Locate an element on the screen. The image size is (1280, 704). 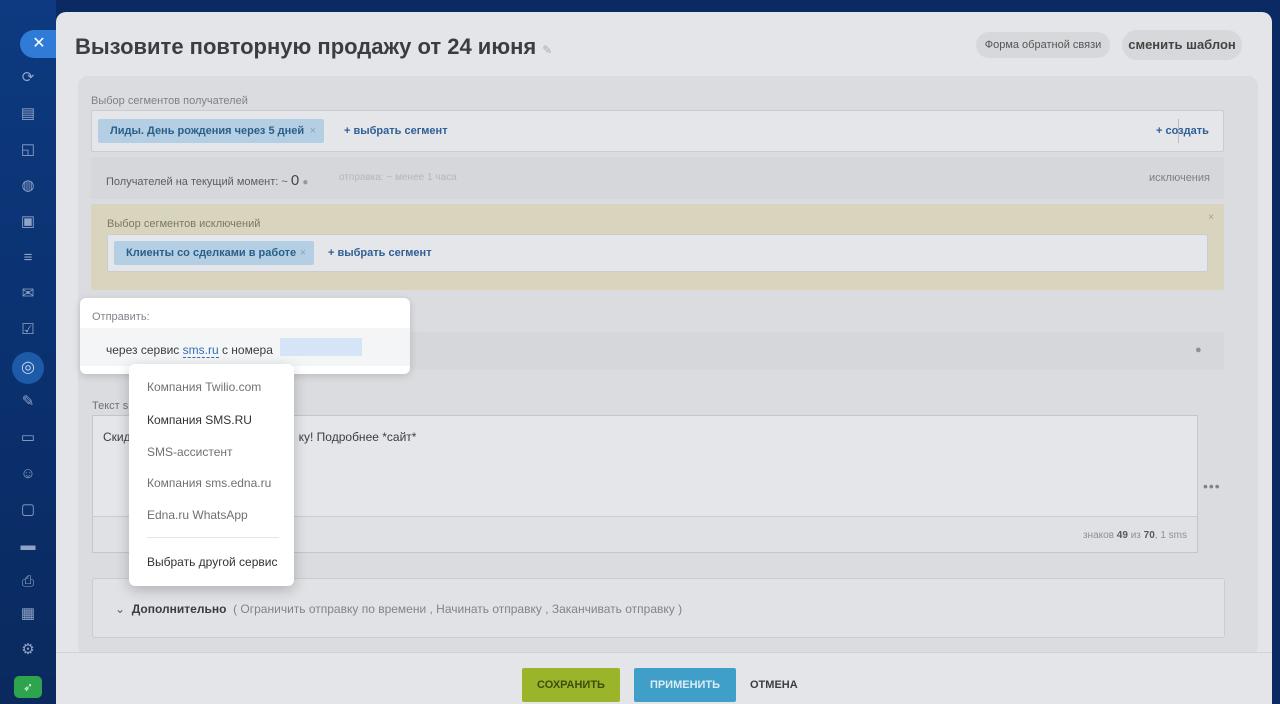
menu-item-edna-whatsapp: Edna.ru WhatsApp is located at coordinates (197, 515).